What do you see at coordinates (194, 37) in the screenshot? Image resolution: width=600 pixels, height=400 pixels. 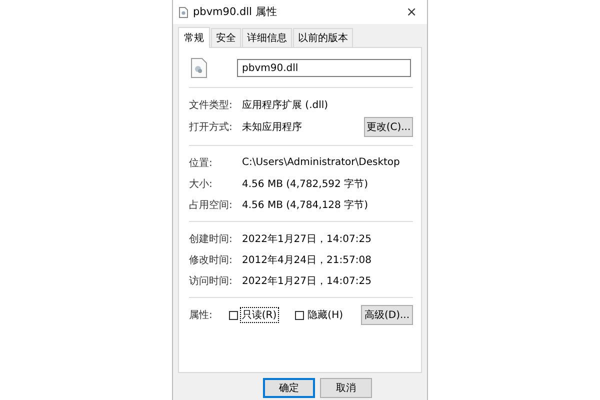 I see `tab: 常规` at bounding box center [194, 37].